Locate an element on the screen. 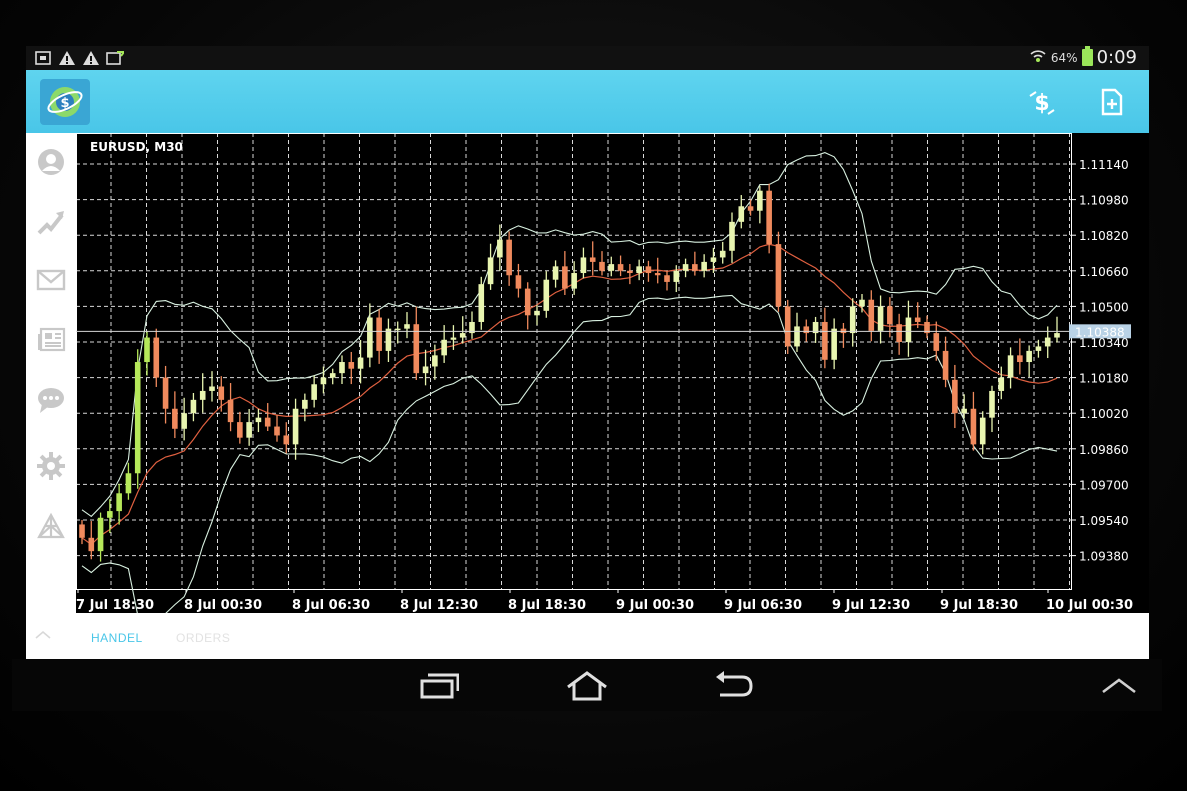  nav-chat is located at coordinates (51, 400).